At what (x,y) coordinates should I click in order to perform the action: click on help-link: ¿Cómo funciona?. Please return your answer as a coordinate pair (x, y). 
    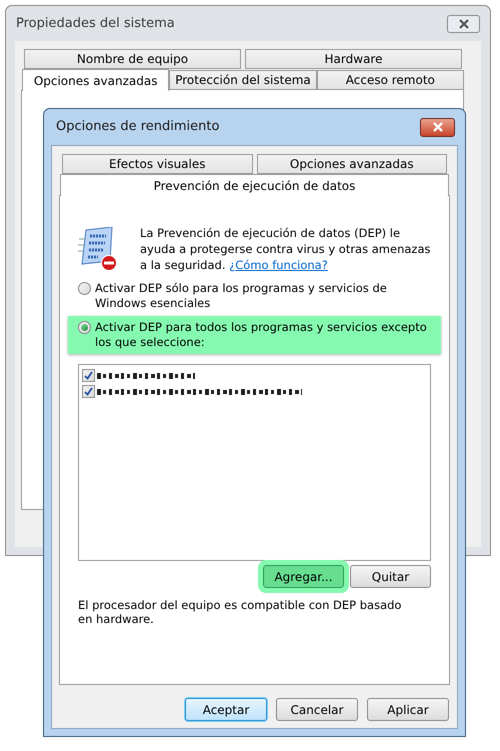
    Looking at the image, I should click on (278, 265).